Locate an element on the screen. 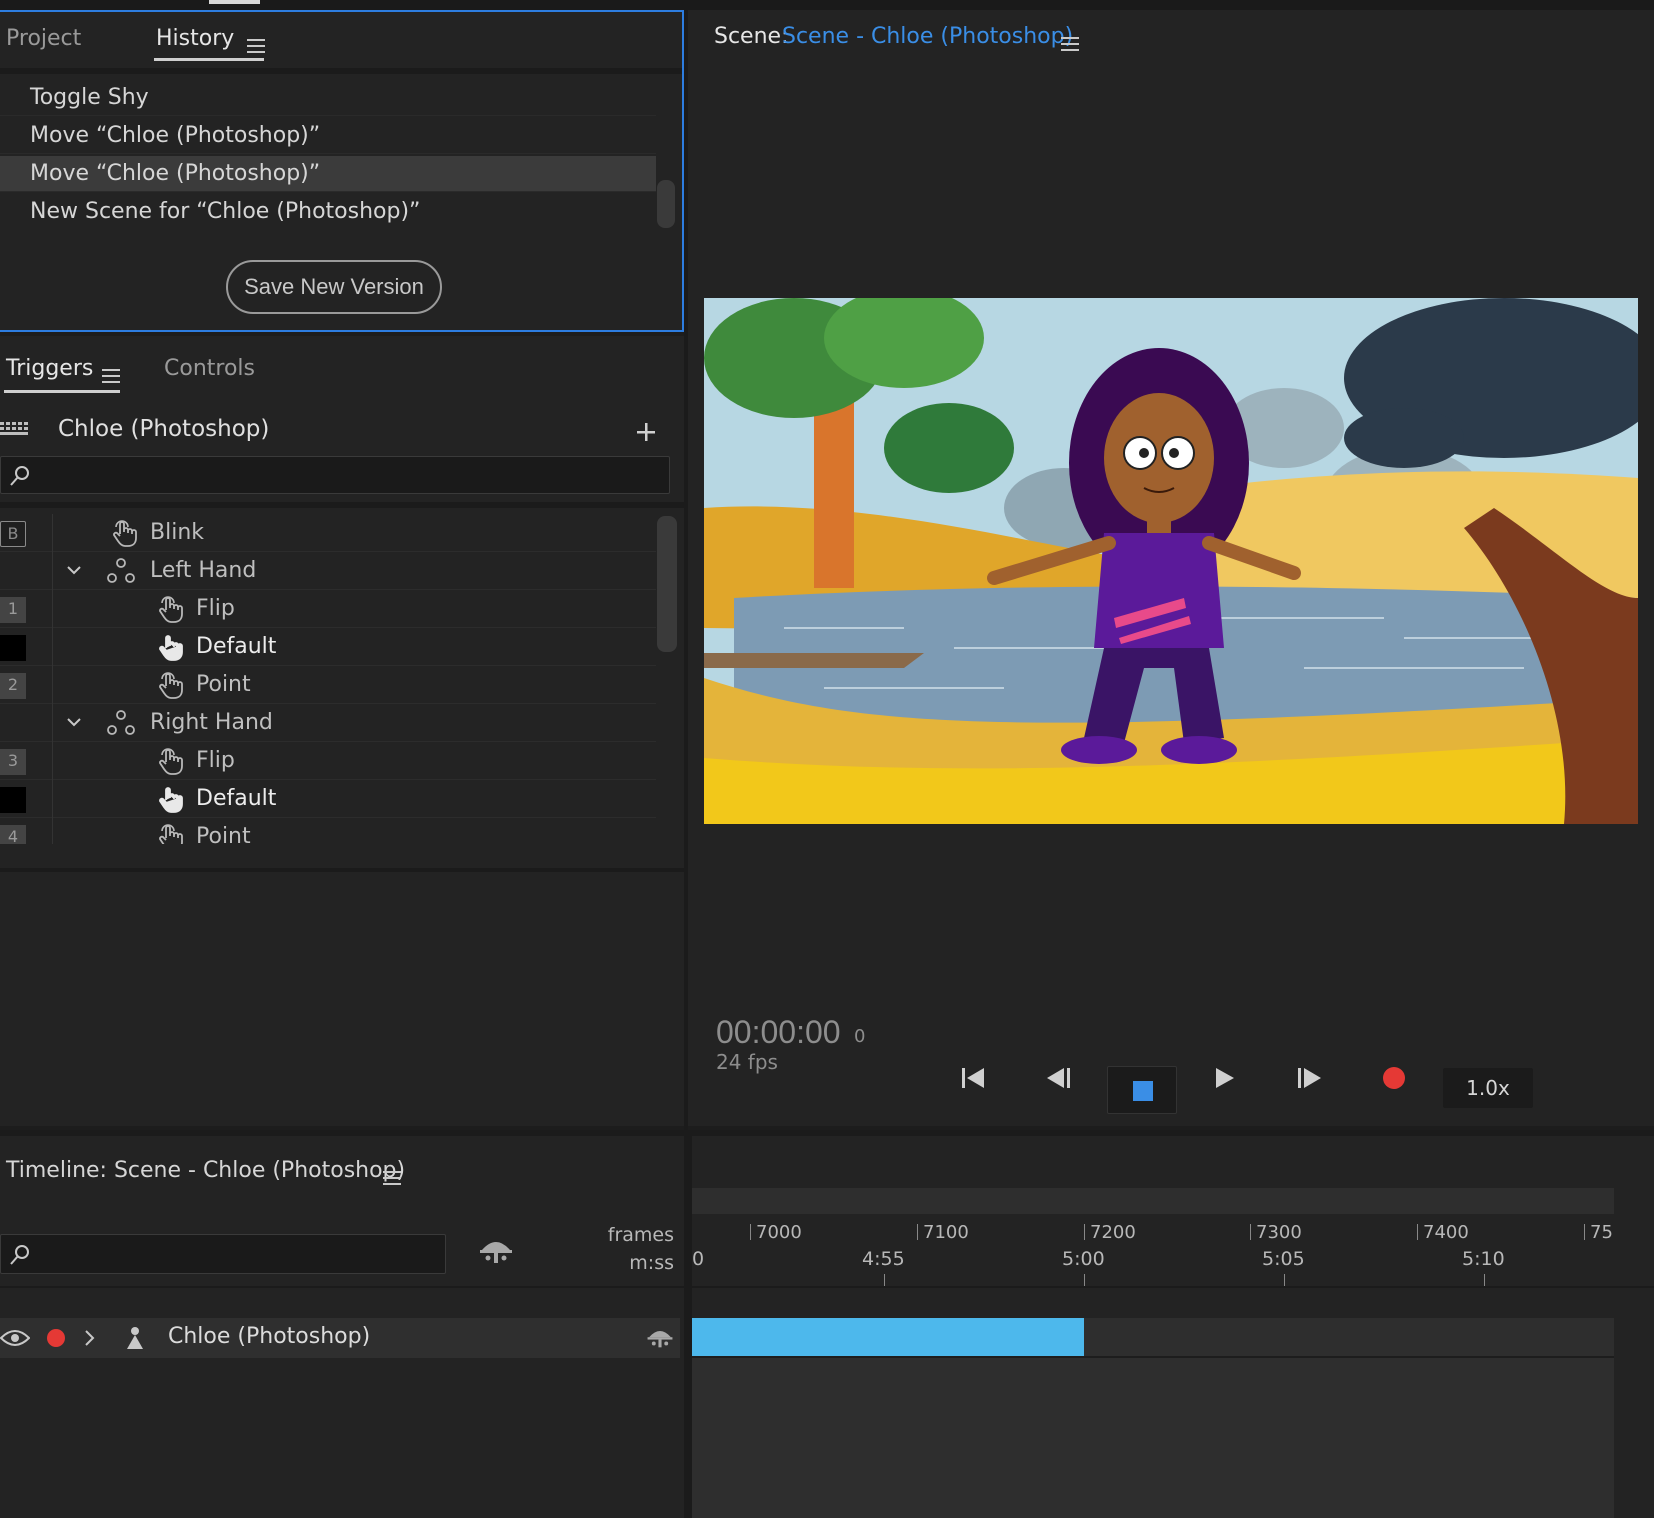  triggers-menu-icon is located at coordinates (111, 376).